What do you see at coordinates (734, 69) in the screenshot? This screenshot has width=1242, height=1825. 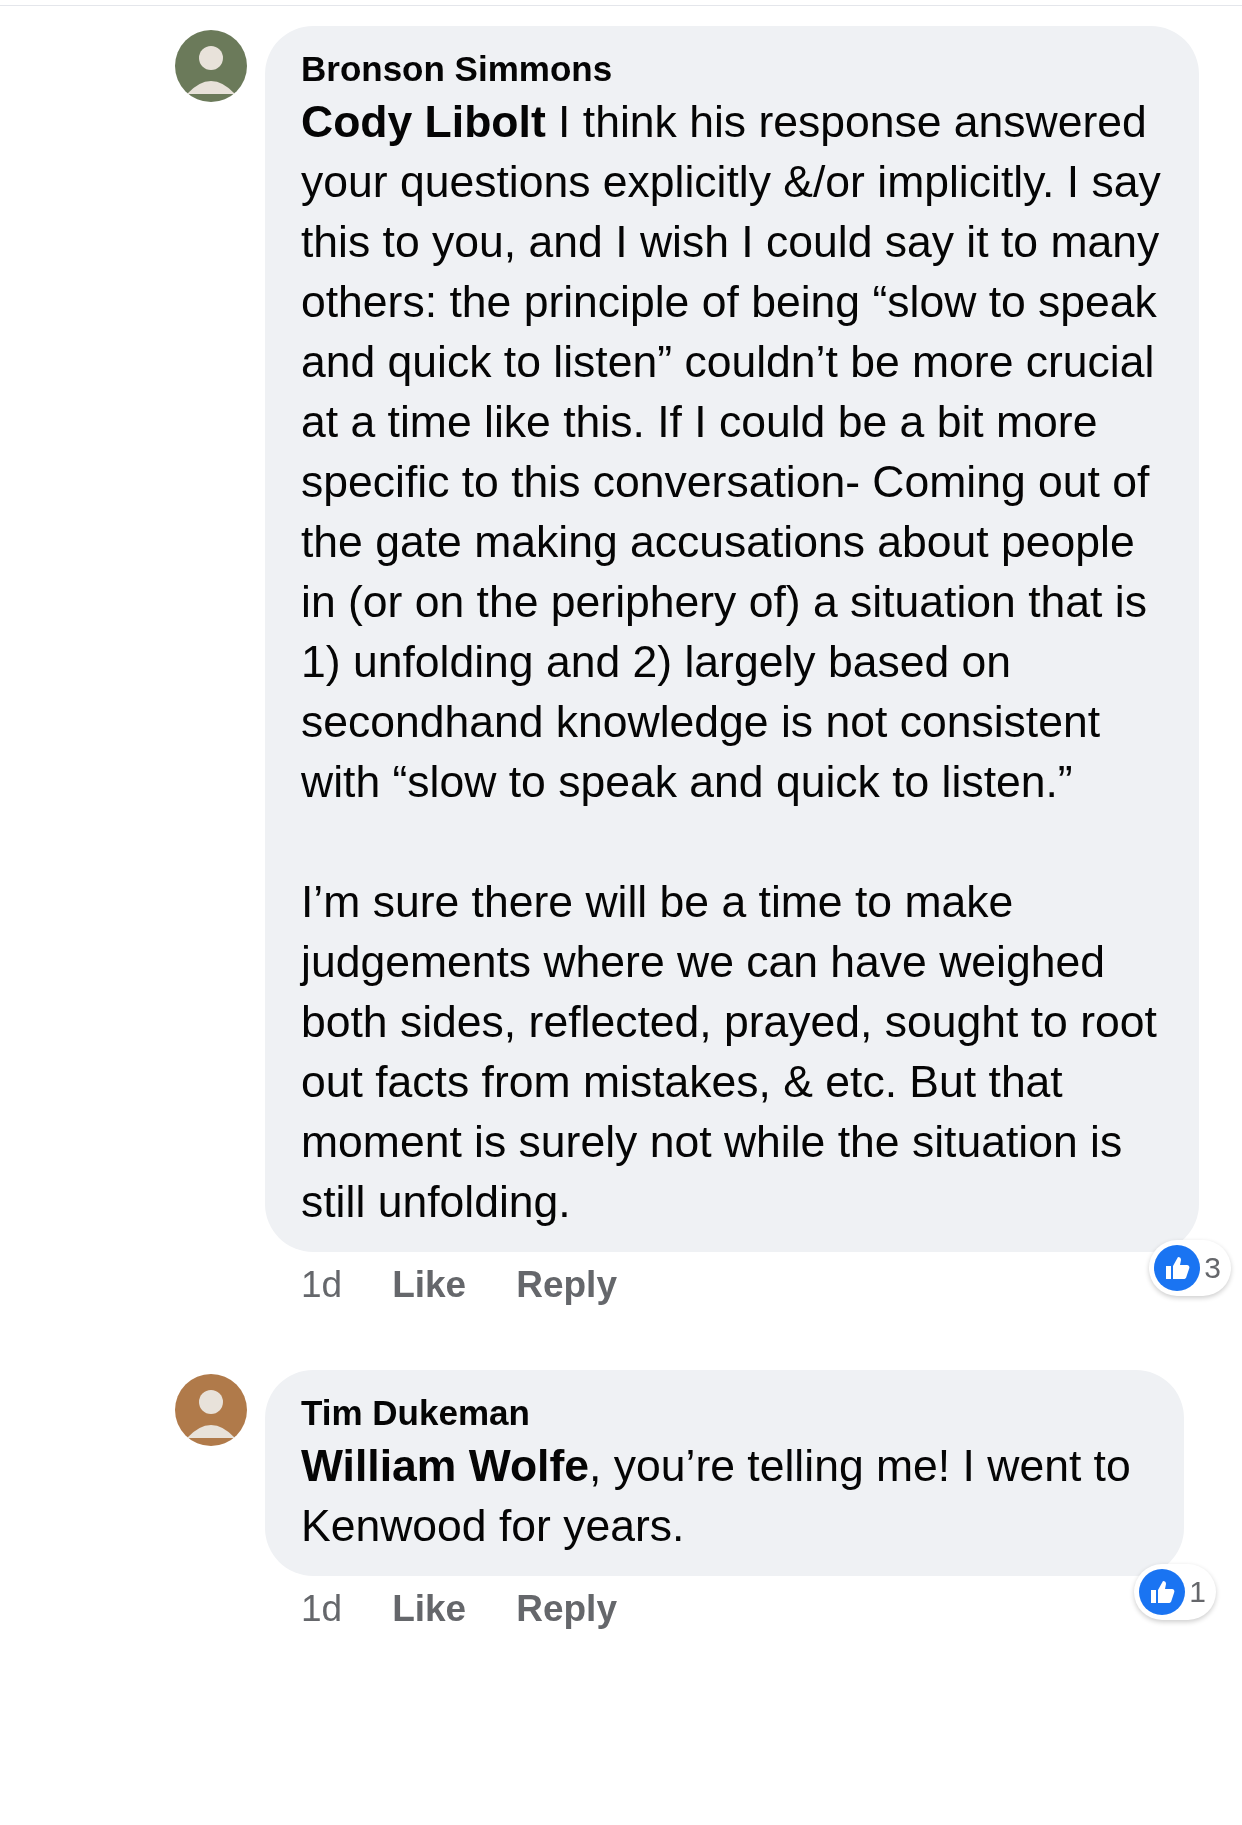 I see `author-name: Bronson Simmons` at bounding box center [734, 69].